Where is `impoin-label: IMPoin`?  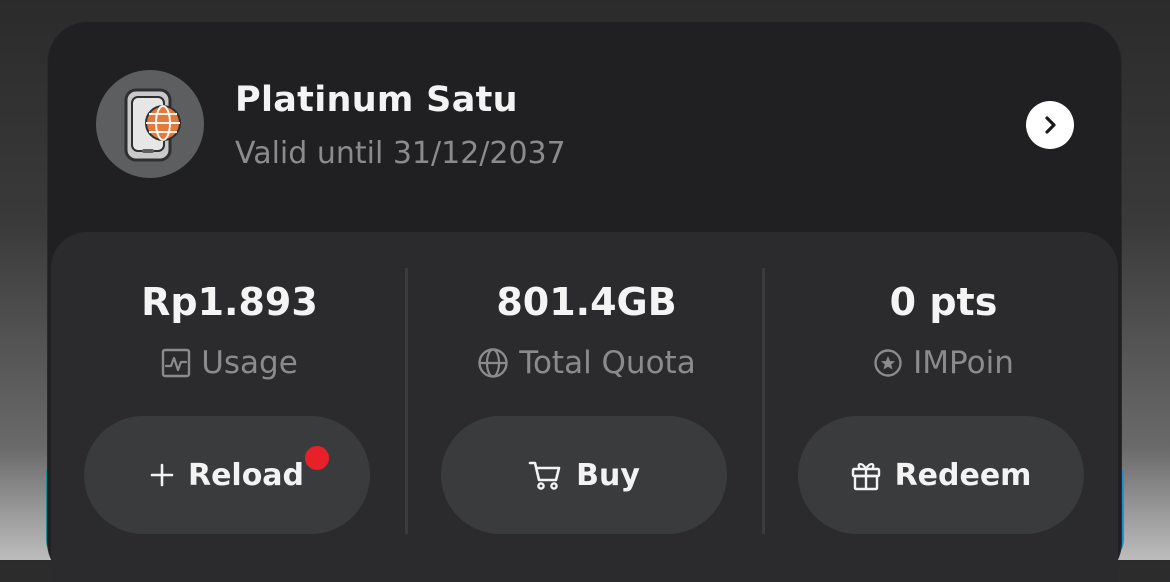
impoin-label: IMPoin is located at coordinates (963, 363).